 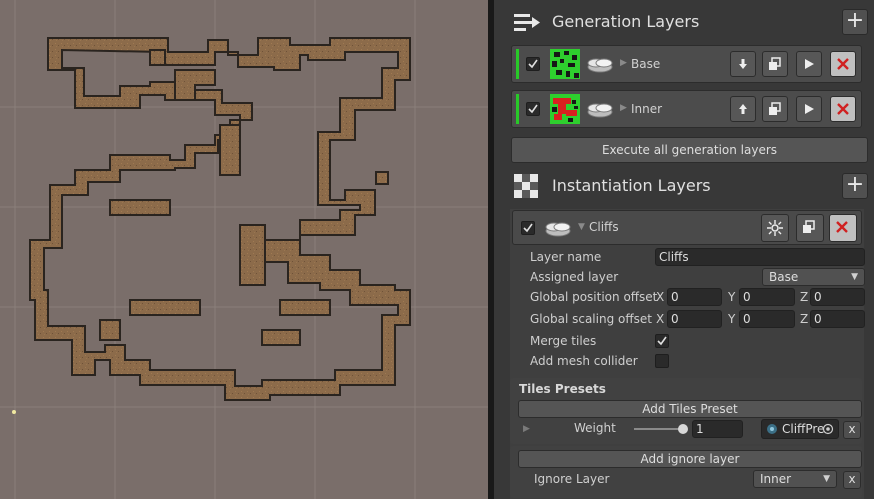 What do you see at coordinates (732, 319) in the screenshot?
I see `scaling-y-label: Y` at bounding box center [732, 319].